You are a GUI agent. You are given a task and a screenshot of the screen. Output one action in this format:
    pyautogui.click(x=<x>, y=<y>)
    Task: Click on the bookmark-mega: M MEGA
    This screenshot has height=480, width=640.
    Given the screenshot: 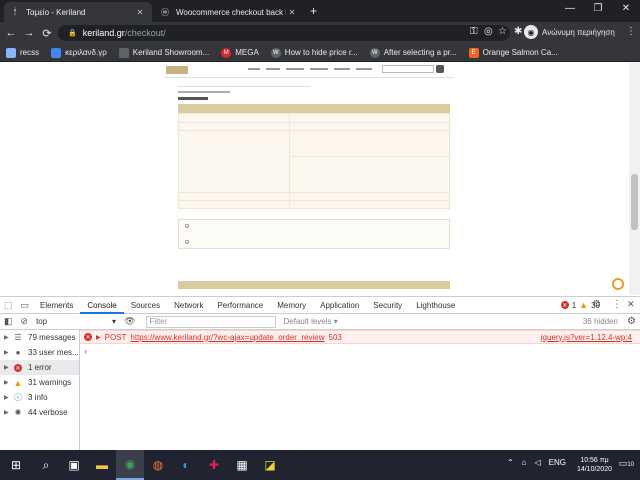 What is the action you would take?
    pyautogui.click(x=240, y=52)
    